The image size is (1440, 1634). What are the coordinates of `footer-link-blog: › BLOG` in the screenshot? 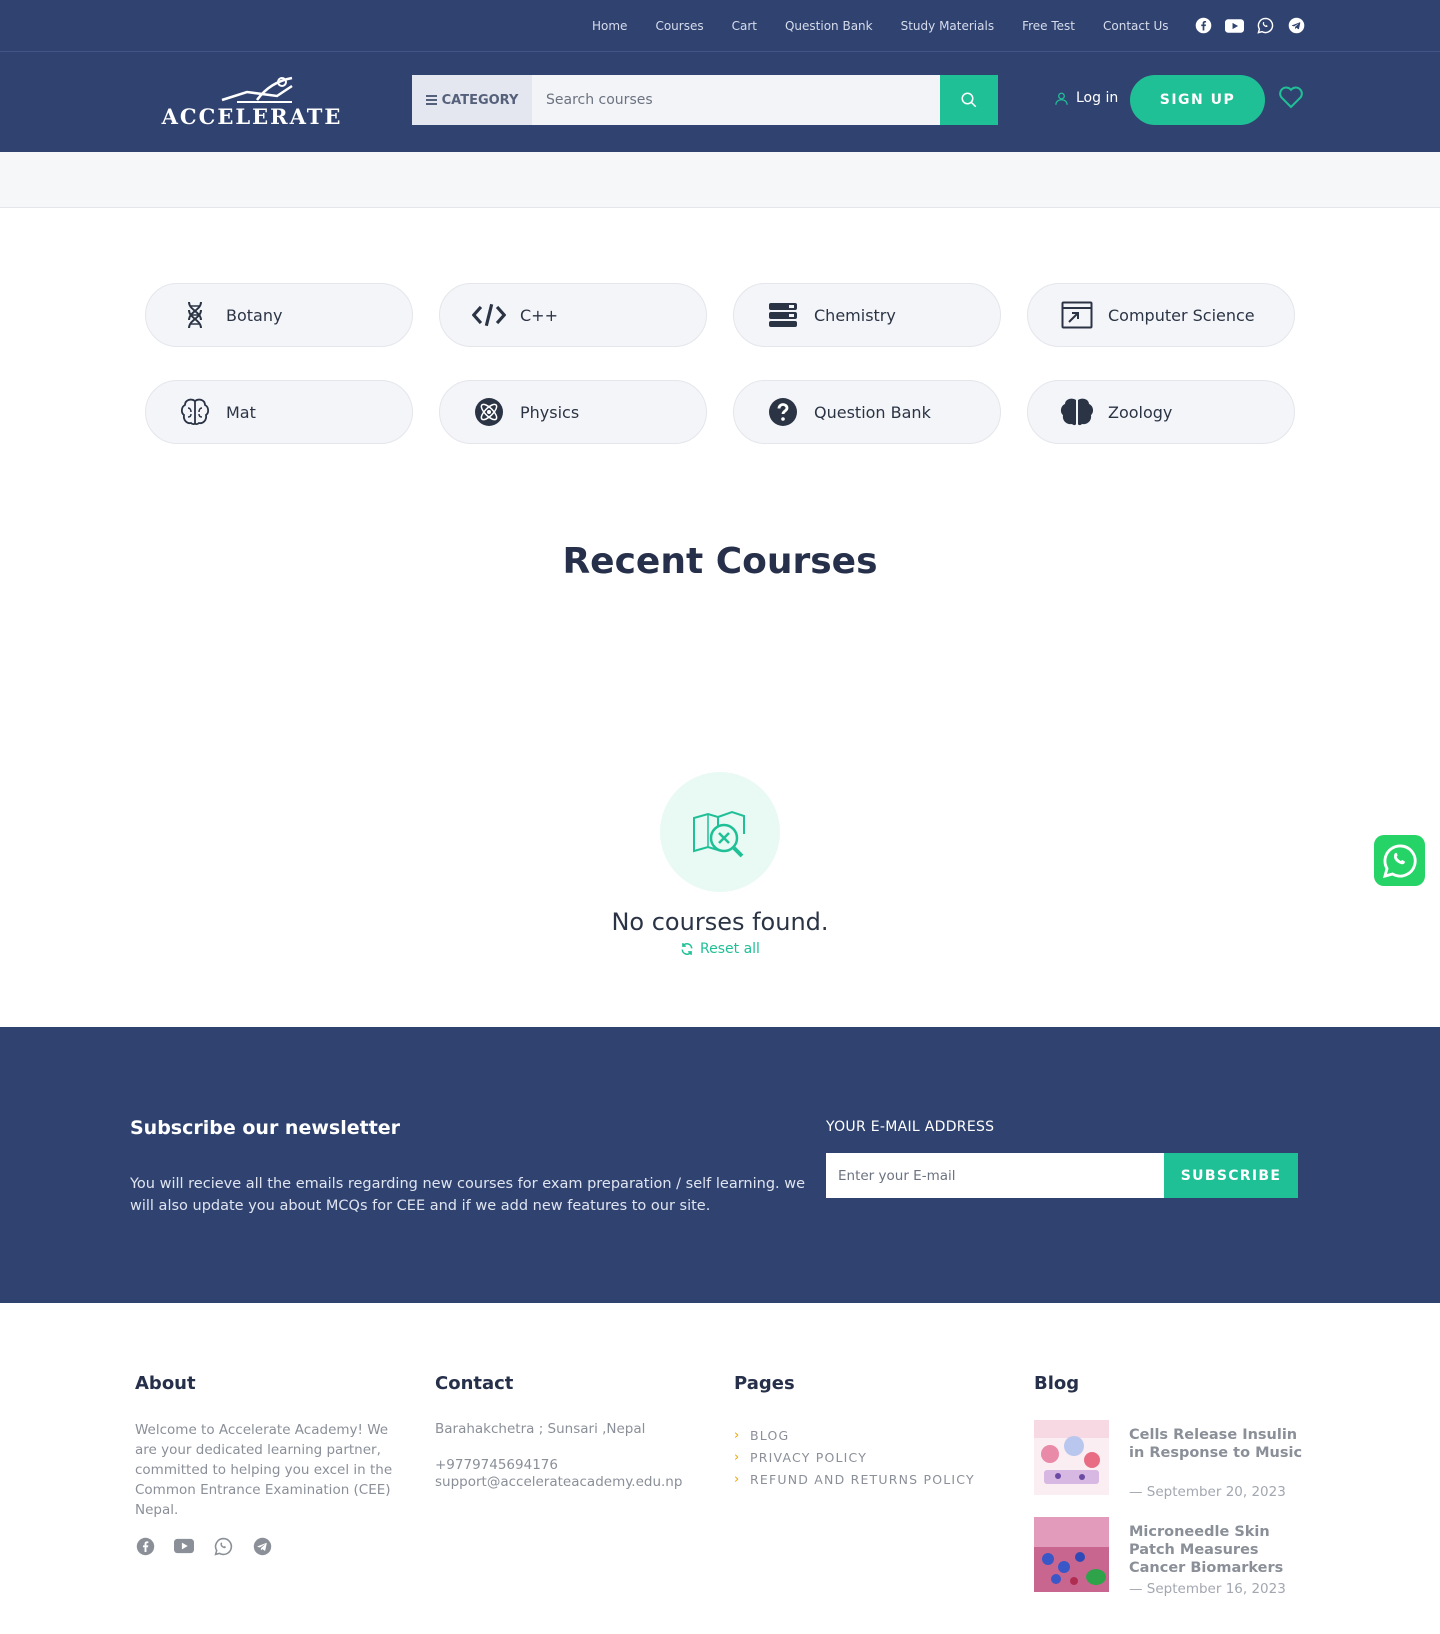 It's located at (854, 1435).